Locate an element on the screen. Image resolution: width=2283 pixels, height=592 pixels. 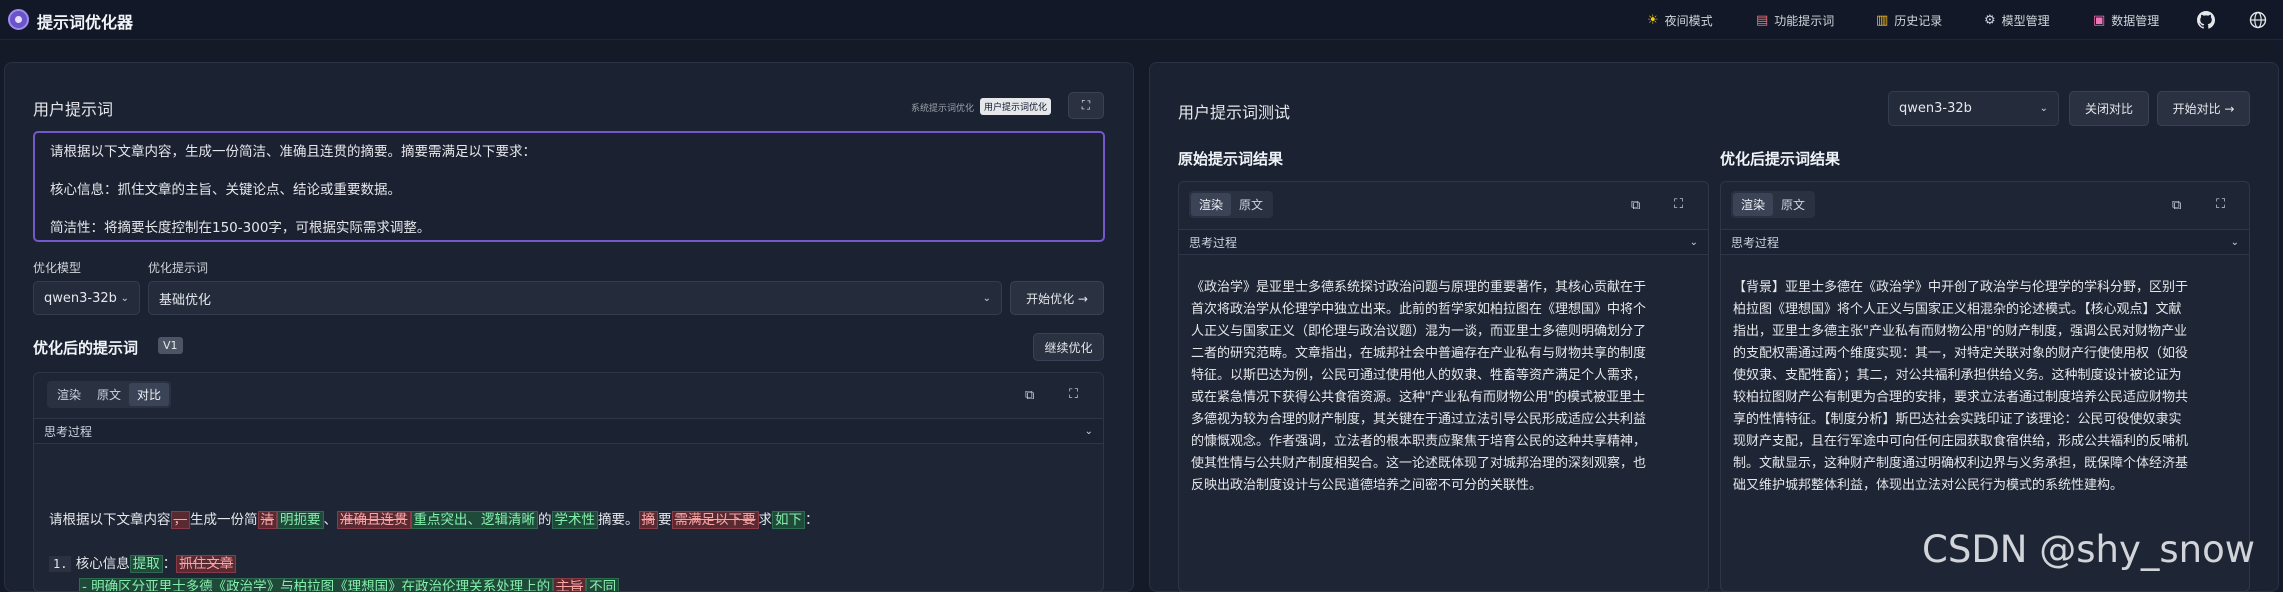
history-button: ▥ 历史记录 is located at coordinates (1909, 20).